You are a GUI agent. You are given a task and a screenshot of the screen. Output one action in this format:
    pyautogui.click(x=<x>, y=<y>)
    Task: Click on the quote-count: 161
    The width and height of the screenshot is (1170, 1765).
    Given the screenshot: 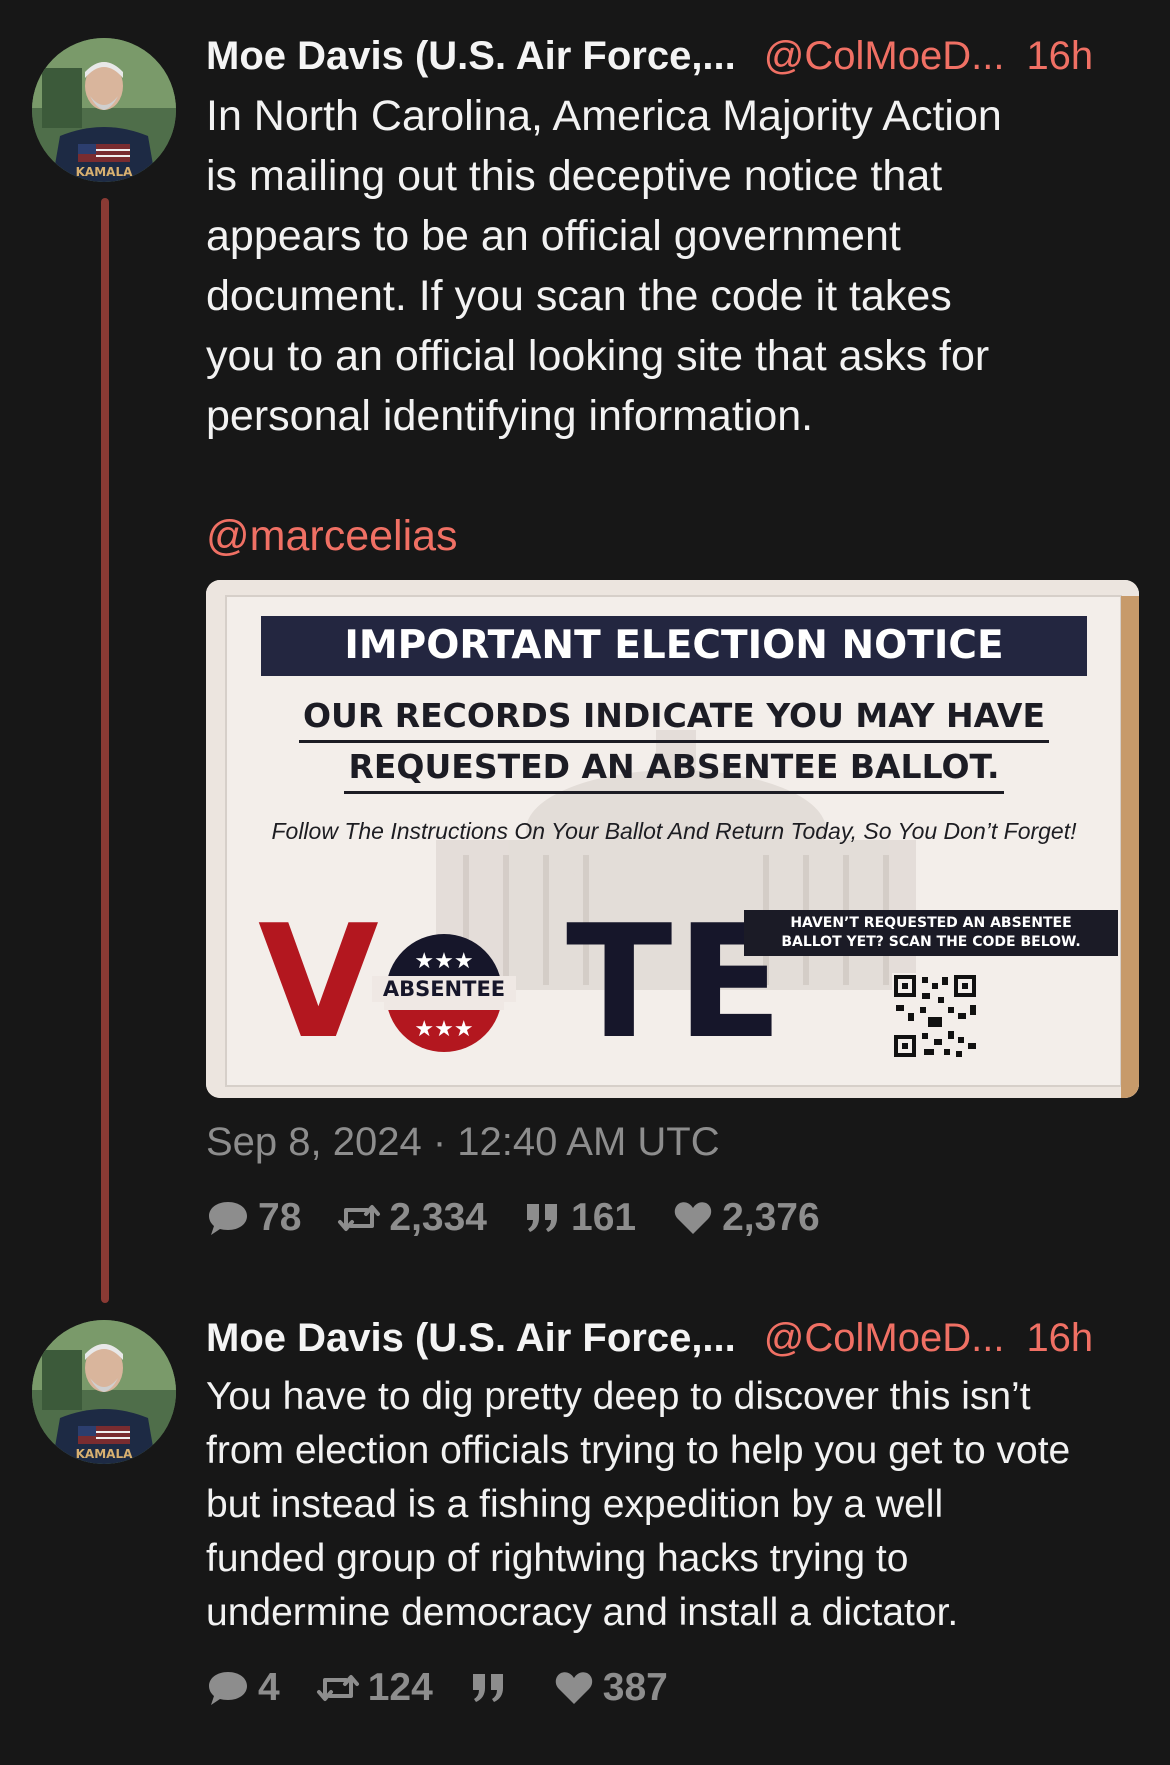 What is the action you would take?
    pyautogui.click(x=604, y=1217)
    